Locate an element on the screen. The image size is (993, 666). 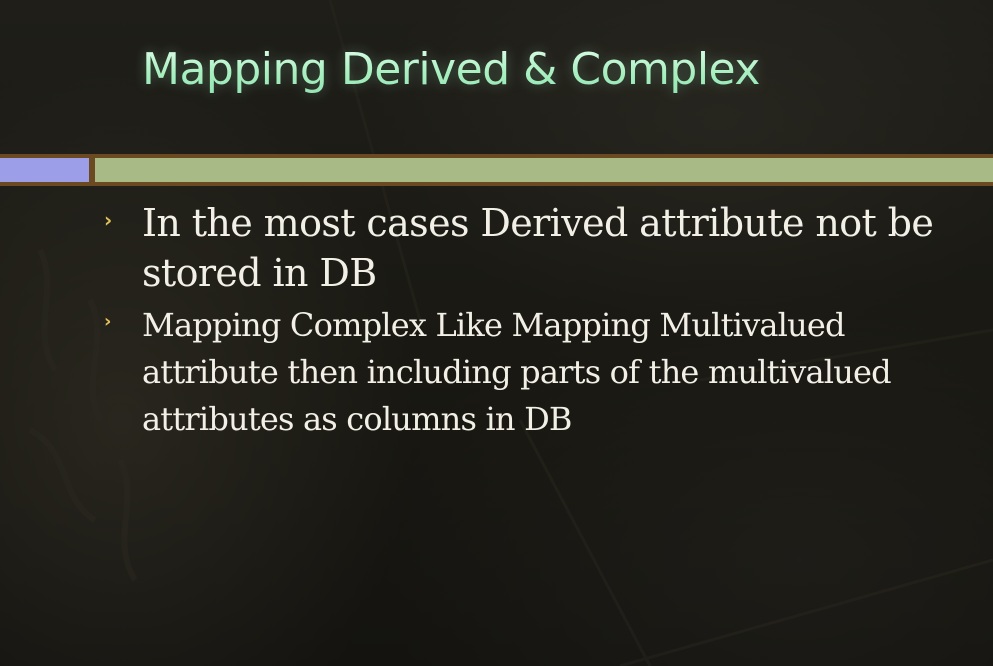
title-divider-accent-block is located at coordinates (44, 170).